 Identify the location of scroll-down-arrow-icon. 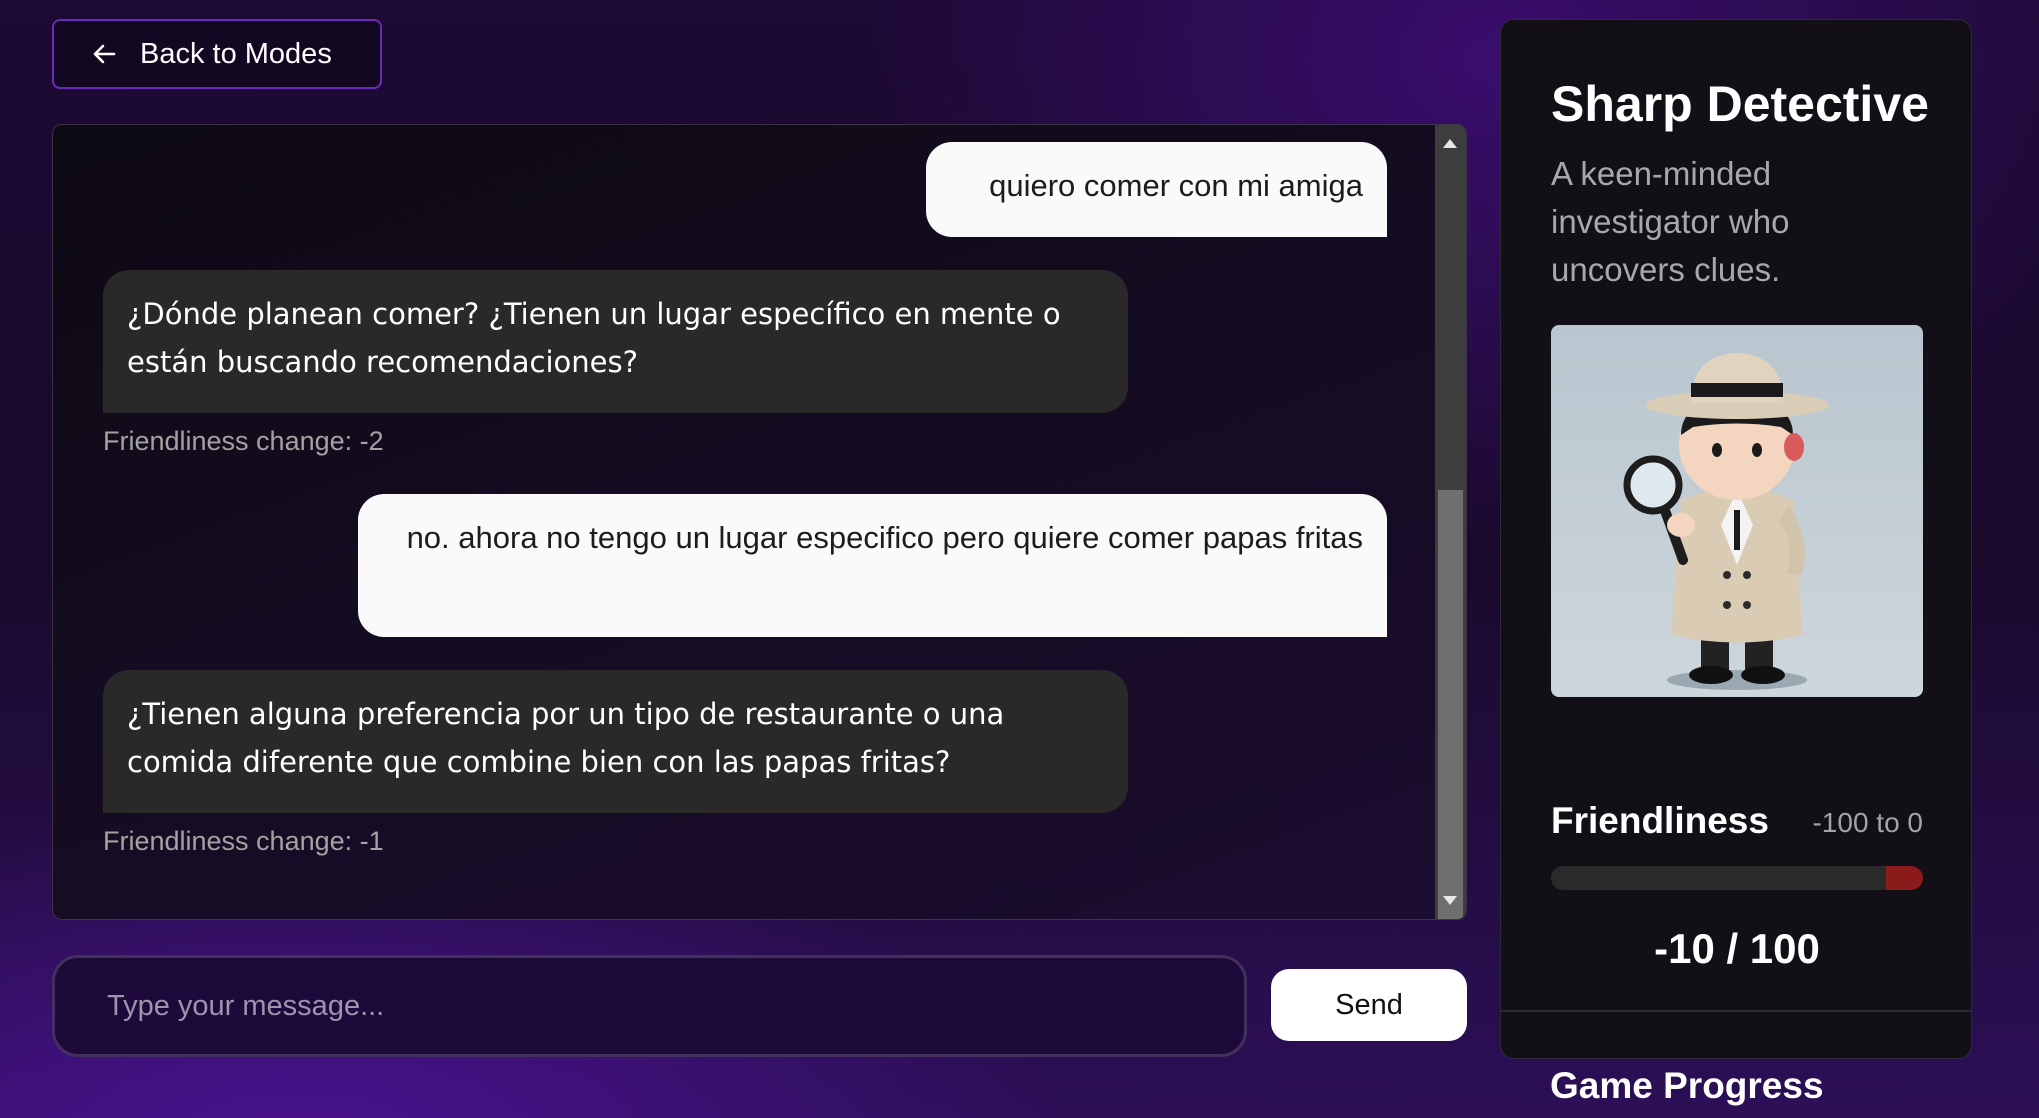
(1450, 900).